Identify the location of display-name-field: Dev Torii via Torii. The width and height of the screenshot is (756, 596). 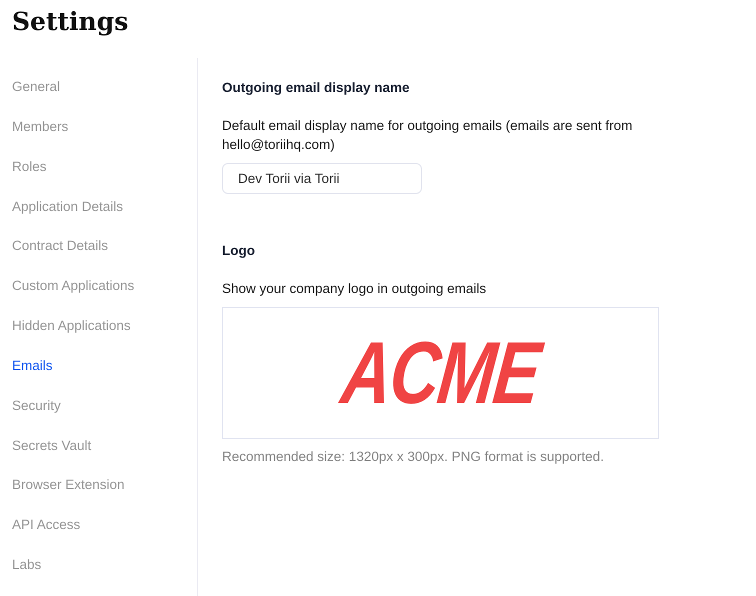
(322, 178).